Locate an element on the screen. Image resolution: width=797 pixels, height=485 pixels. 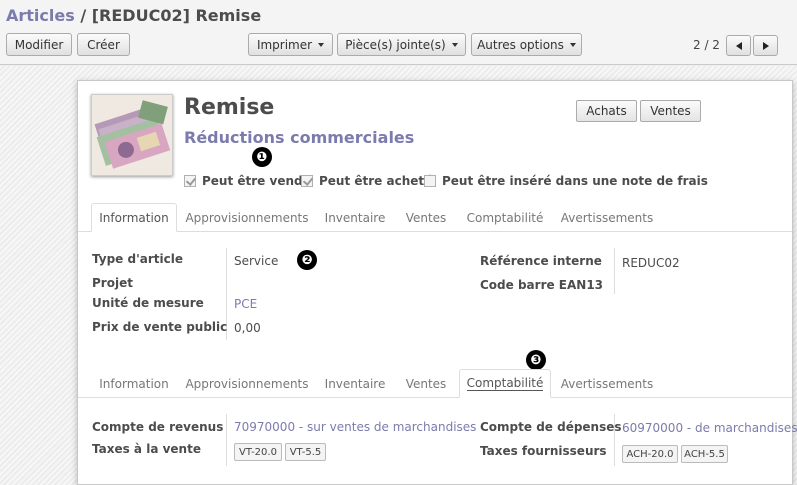
sale-price-label: Prix de vente public is located at coordinates (160, 327).